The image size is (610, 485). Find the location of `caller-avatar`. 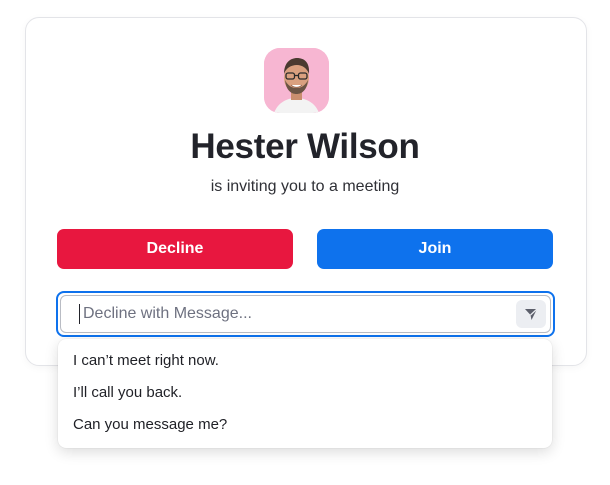

caller-avatar is located at coordinates (296, 80).